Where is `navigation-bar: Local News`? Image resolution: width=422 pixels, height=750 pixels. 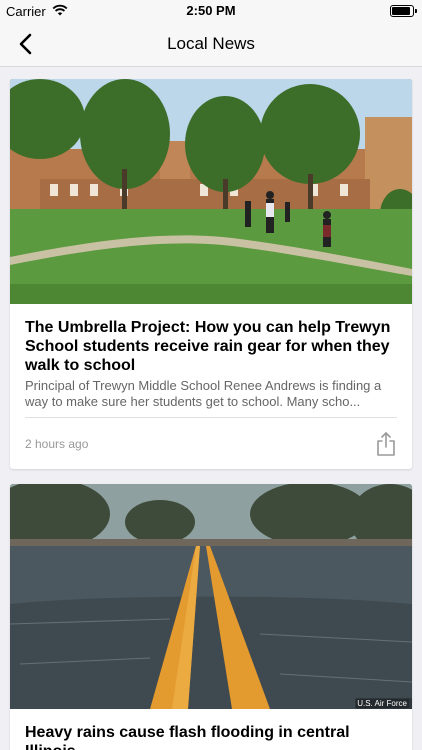 navigation-bar: Local News is located at coordinates (211, 44).